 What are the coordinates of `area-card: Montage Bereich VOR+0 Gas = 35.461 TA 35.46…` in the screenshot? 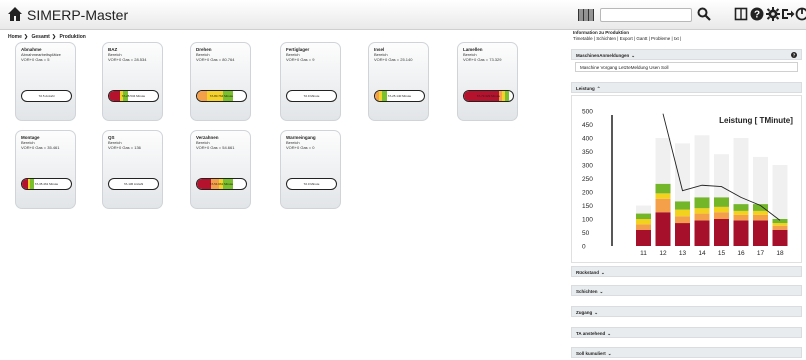 It's located at (45, 169).